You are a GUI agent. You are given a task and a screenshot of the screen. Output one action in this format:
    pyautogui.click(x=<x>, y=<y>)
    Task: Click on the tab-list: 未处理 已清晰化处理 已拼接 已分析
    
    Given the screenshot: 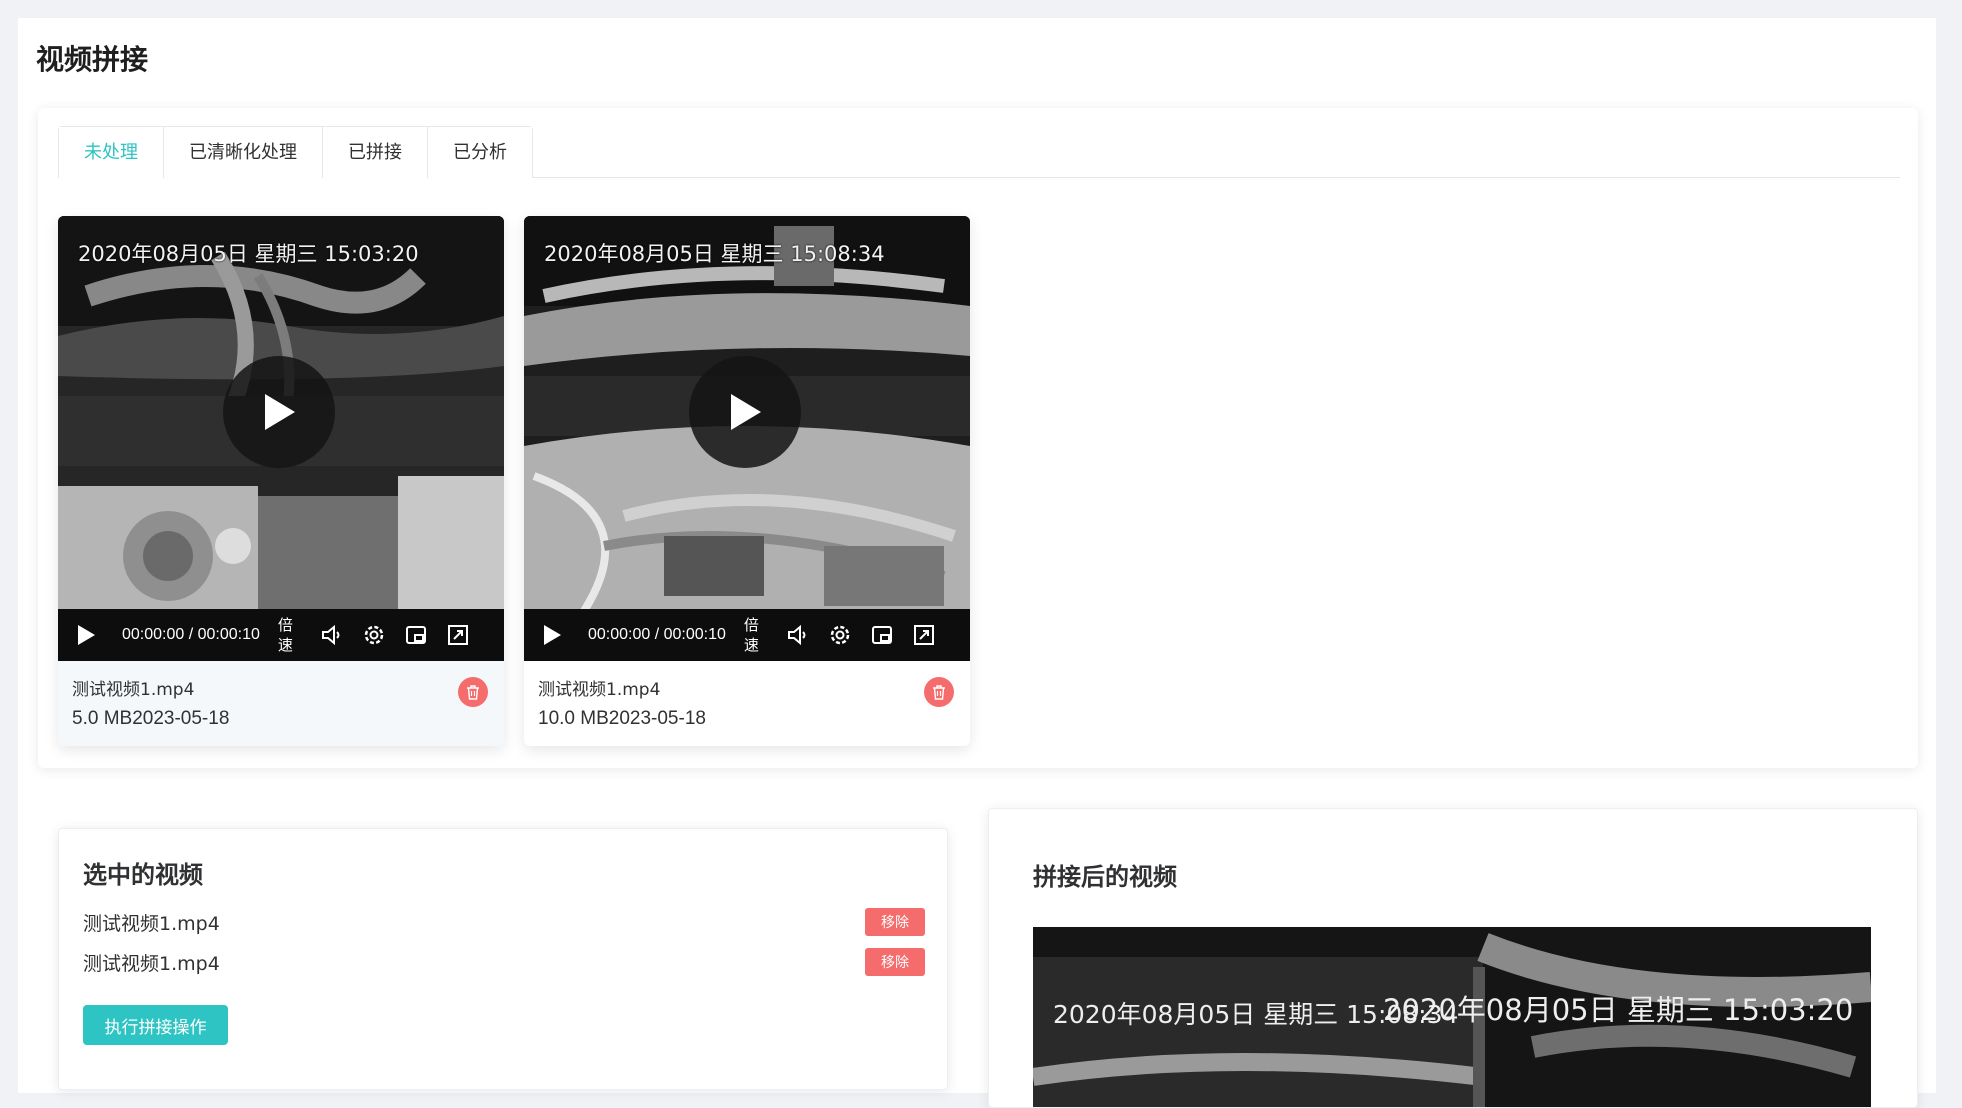 What is the action you would take?
    pyautogui.click(x=295, y=152)
    